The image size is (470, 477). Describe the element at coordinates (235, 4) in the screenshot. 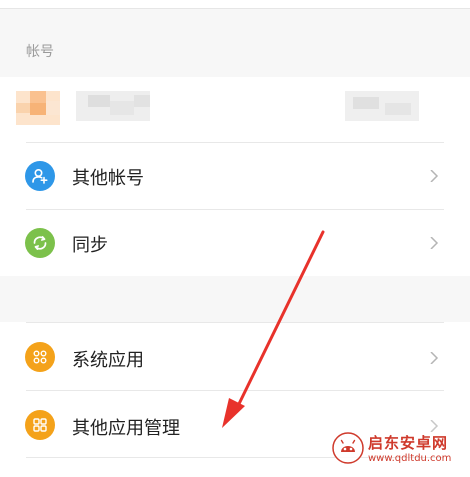

I see `previous-section-card` at that location.